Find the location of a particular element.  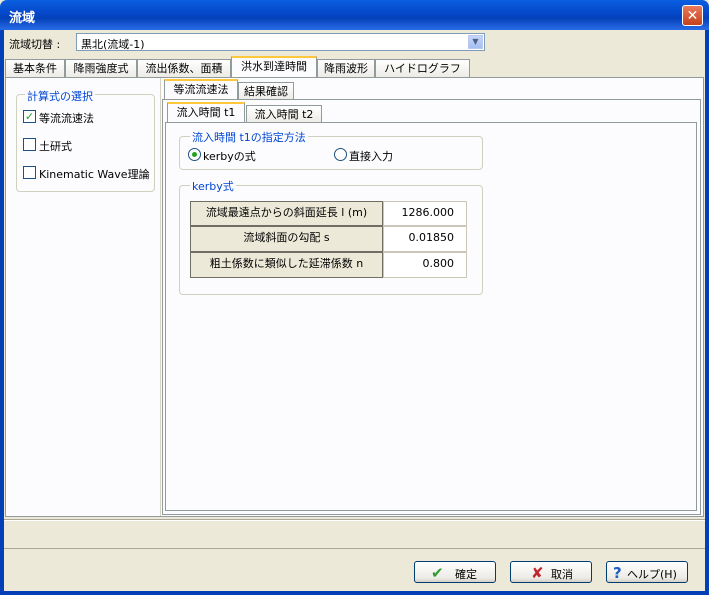

tab-rainfall-intensity: 降雨強度式 is located at coordinates (101, 68).